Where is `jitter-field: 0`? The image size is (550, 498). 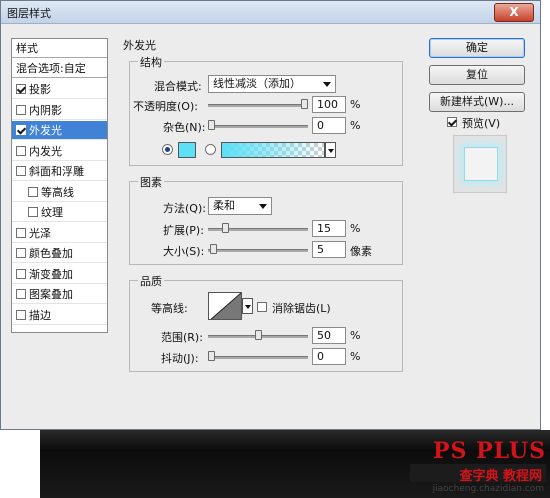 jitter-field: 0 is located at coordinates (329, 356).